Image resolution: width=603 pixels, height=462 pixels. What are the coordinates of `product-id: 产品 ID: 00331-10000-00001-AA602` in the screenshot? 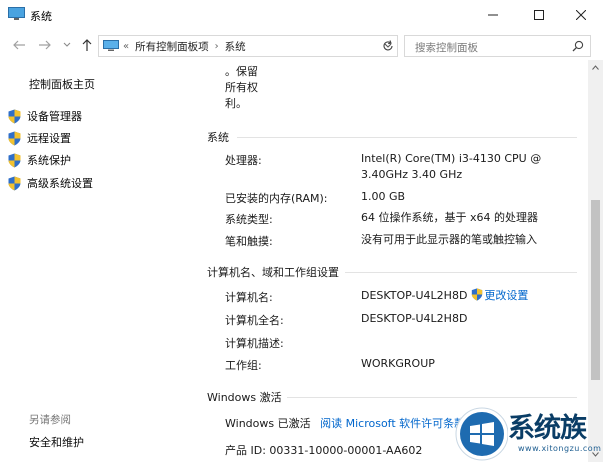 It's located at (324, 450).